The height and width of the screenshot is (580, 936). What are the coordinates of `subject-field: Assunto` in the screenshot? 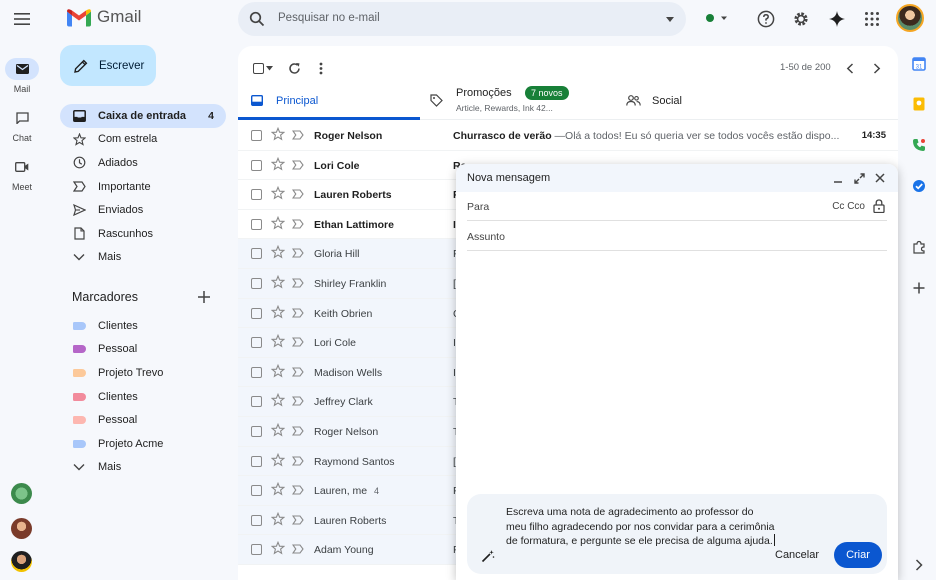 It's located at (677, 236).